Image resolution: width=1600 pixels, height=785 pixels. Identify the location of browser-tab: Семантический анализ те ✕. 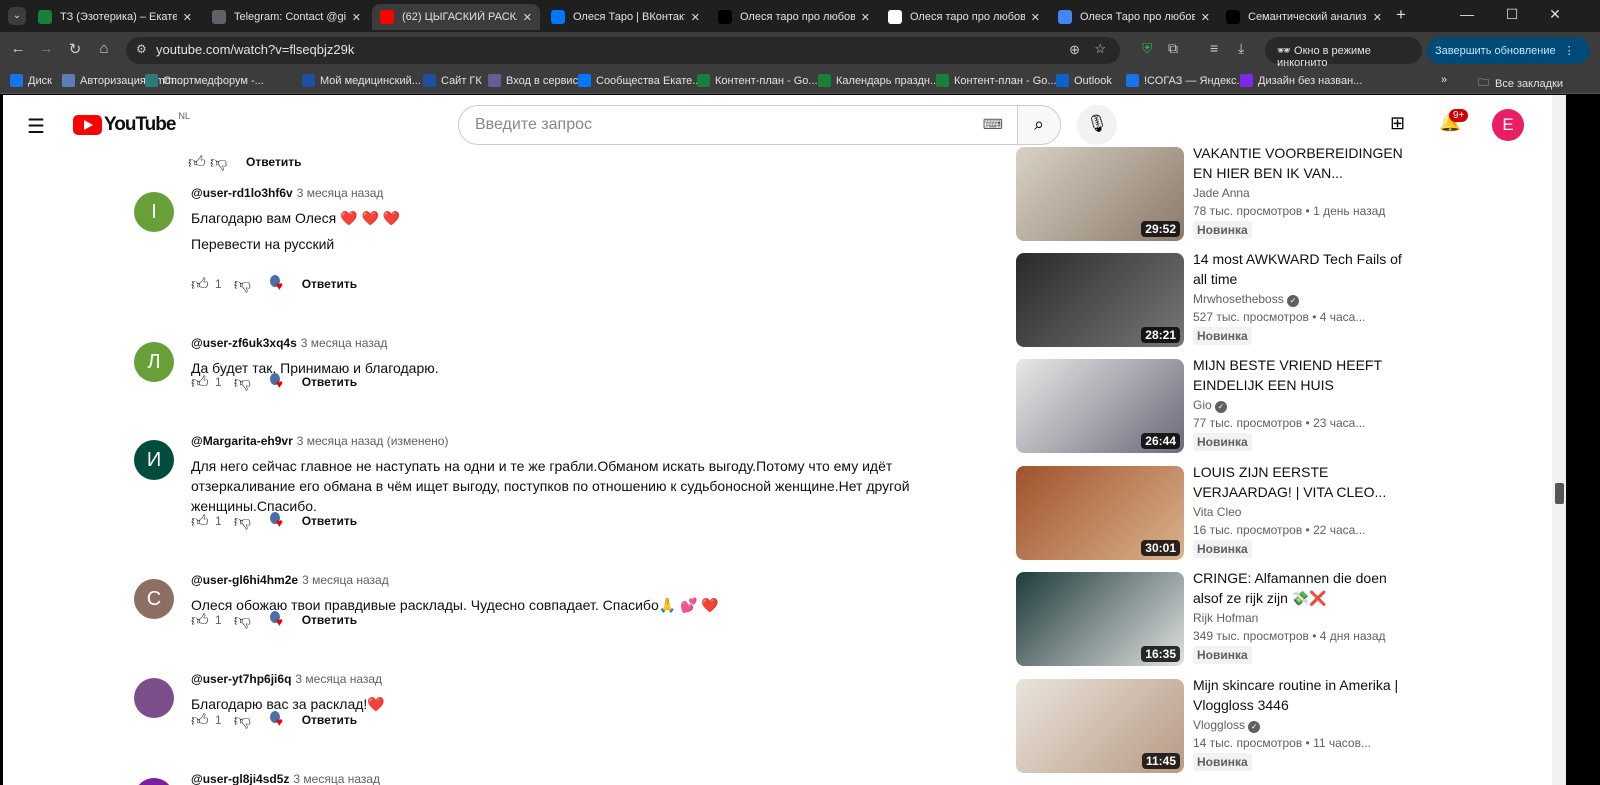
(1304, 17).